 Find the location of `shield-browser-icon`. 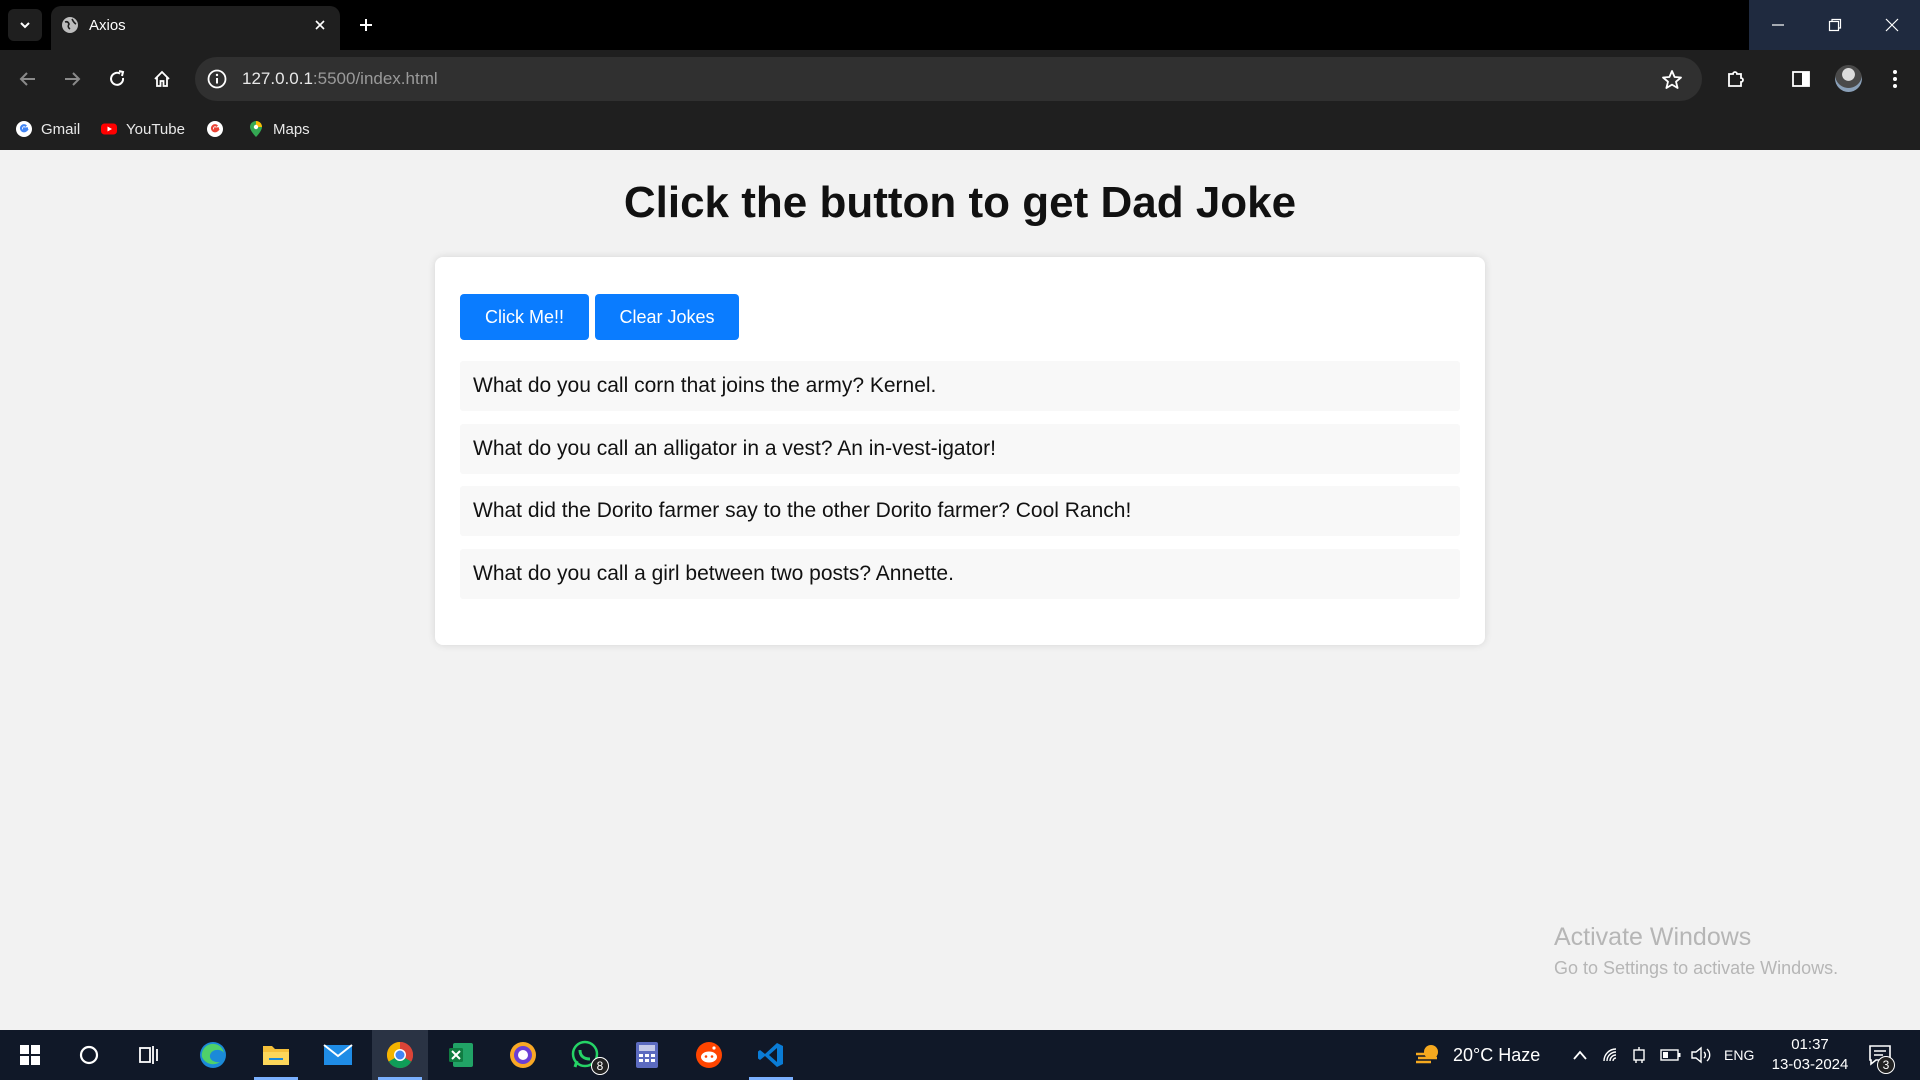

shield-browser-icon is located at coordinates (523, 1055).